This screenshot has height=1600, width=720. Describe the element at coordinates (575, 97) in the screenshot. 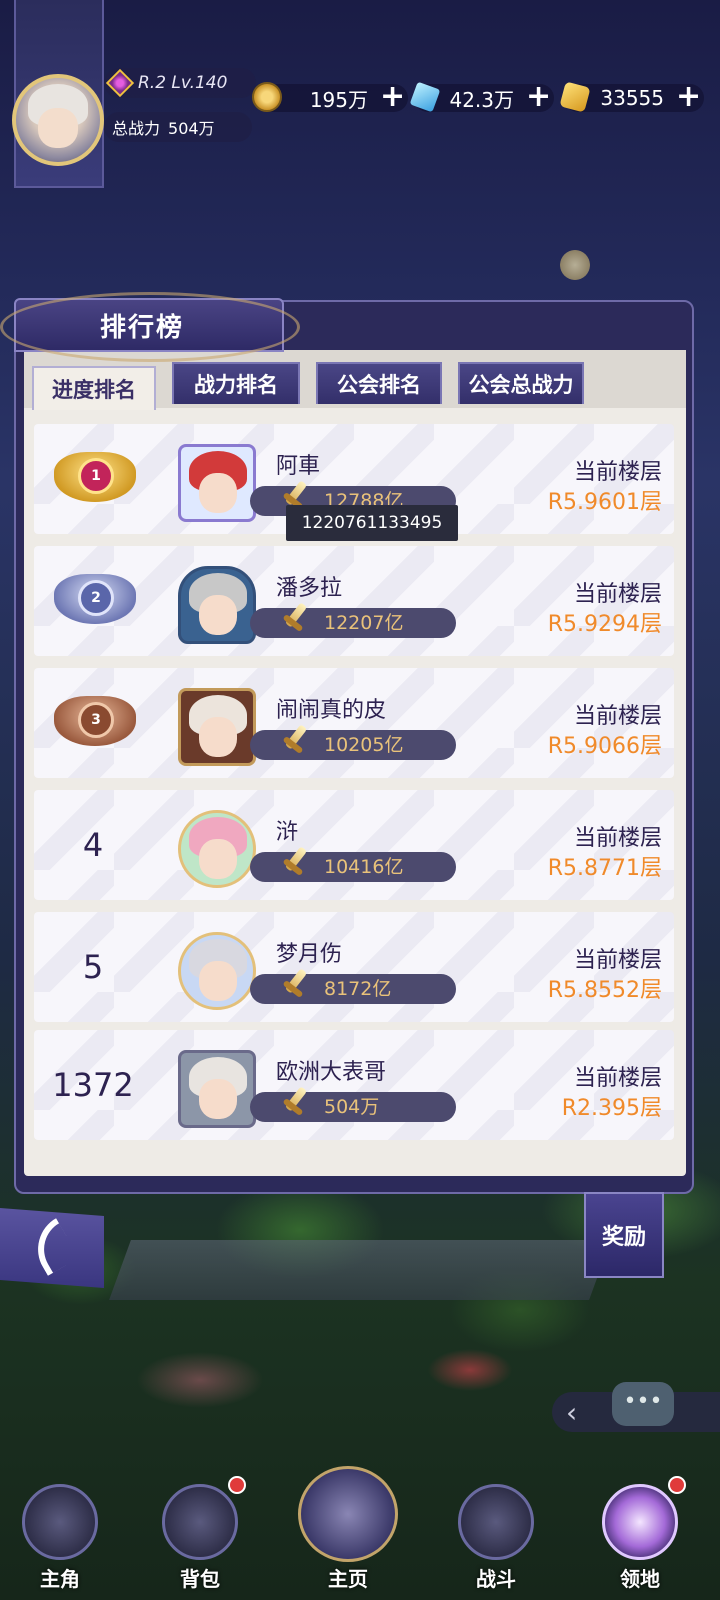

I see `gold-bar-icon` at that location.